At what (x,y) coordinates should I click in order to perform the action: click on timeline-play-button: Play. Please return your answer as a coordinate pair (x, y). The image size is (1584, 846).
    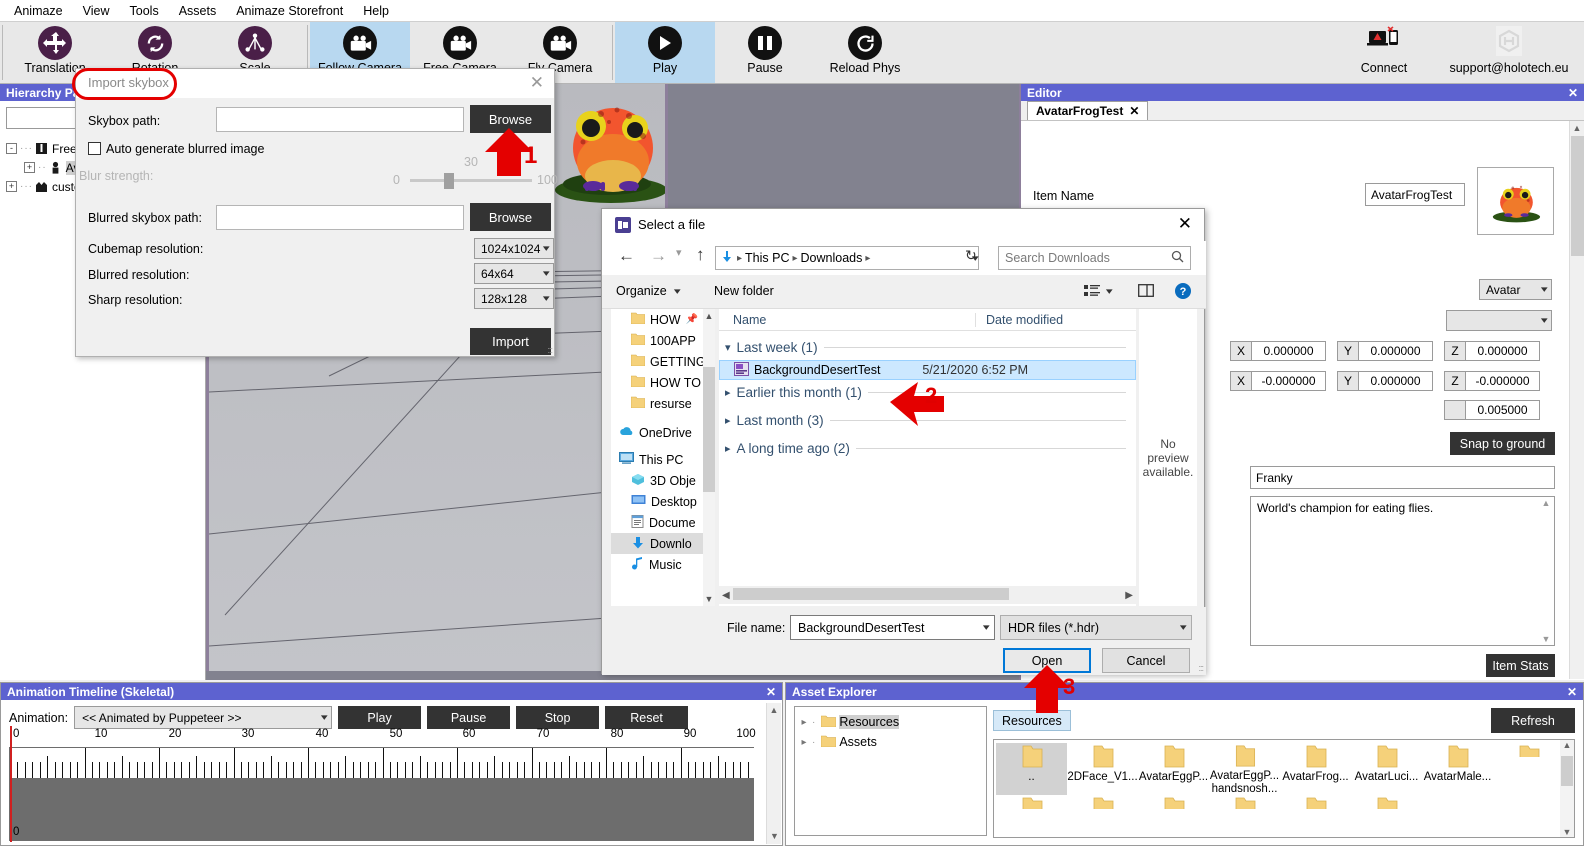
    Looking at the image, I should click on (380, 717).